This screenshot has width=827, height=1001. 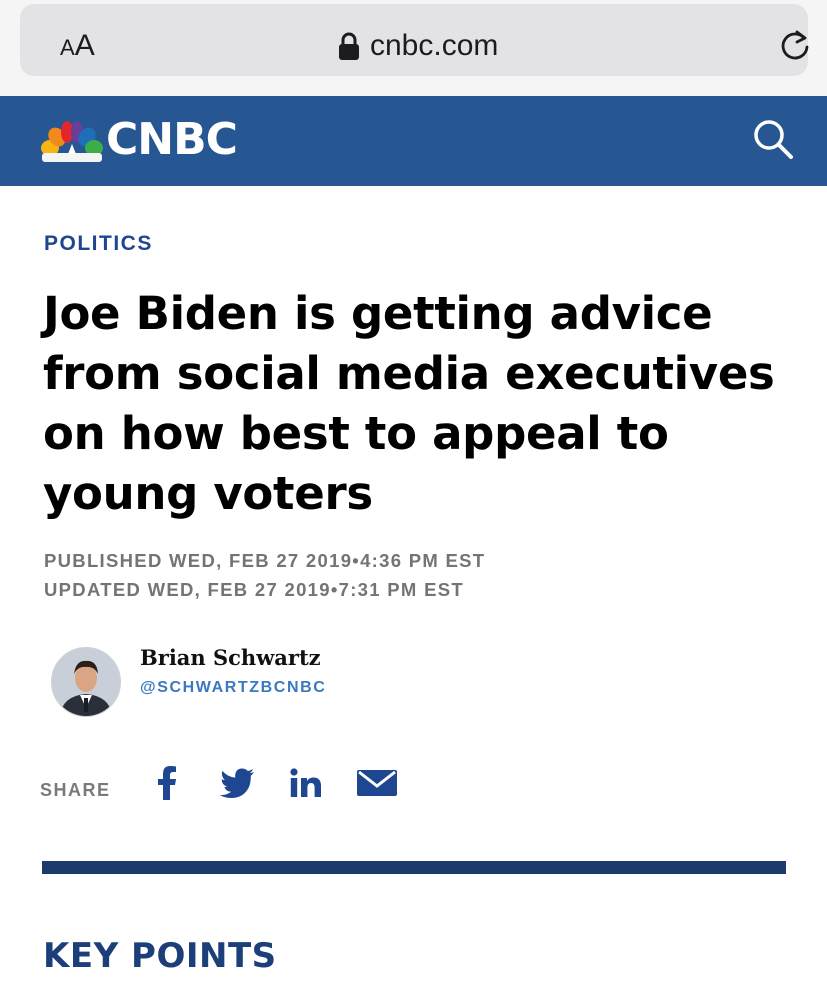 What do you see at coordinates (230, 658) in the screenshot?
I see `author-name: Brian Schwartz` at bounding box center [230, 658].